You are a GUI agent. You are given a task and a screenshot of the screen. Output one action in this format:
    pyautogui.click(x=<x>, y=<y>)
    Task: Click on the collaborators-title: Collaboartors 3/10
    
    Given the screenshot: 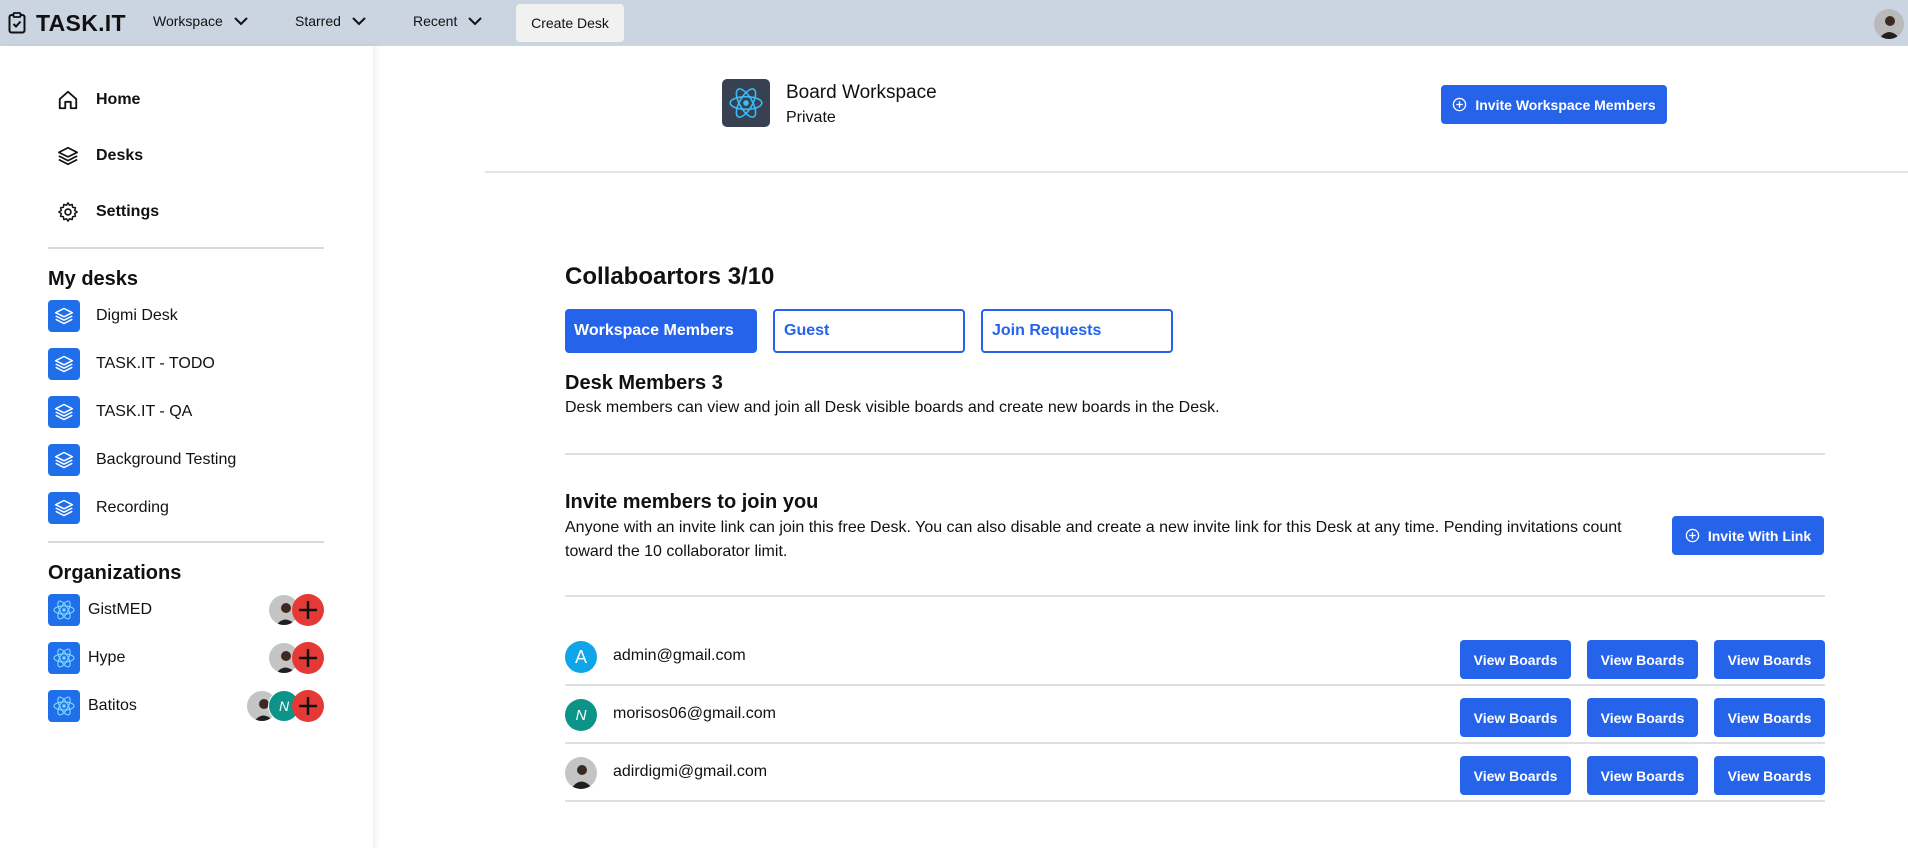 What is the action you would take?
    pyautogui.click(x=670, y=276)
    